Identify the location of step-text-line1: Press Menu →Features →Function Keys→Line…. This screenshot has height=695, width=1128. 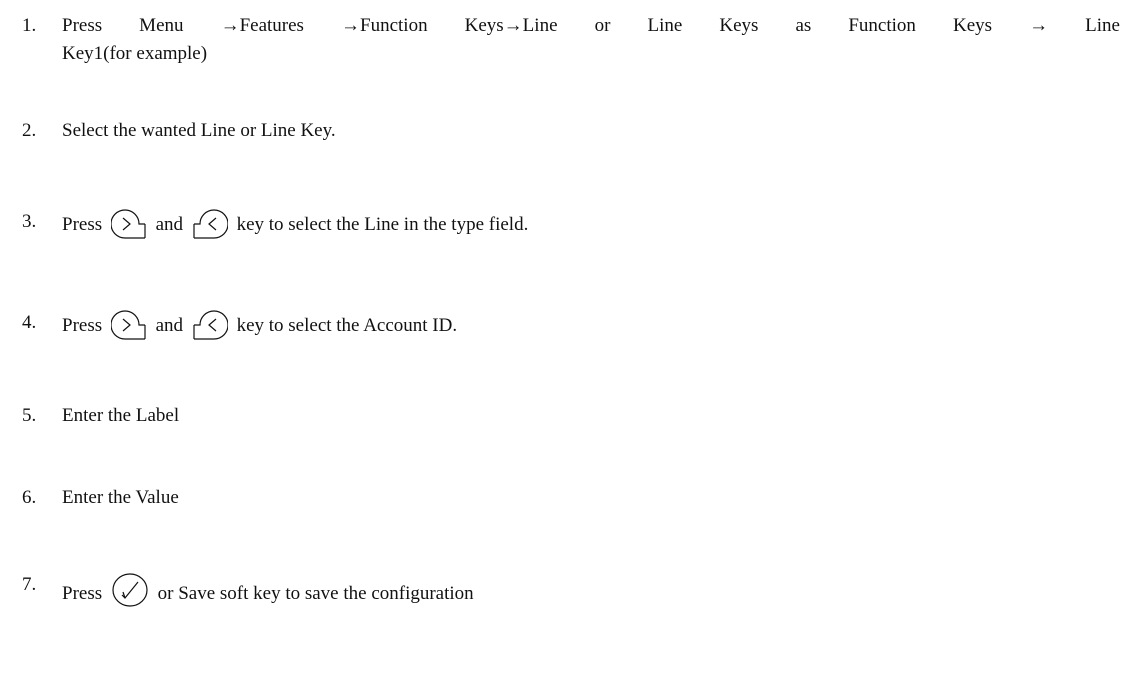
(591, 25).